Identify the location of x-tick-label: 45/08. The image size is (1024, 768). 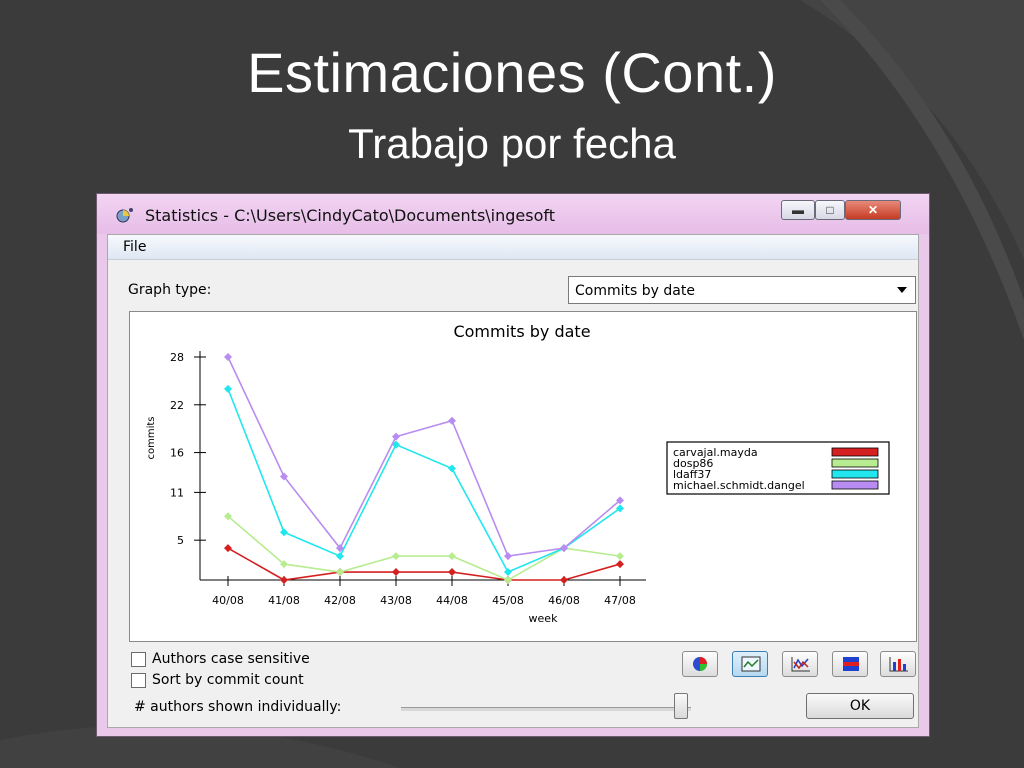
(508, 600).